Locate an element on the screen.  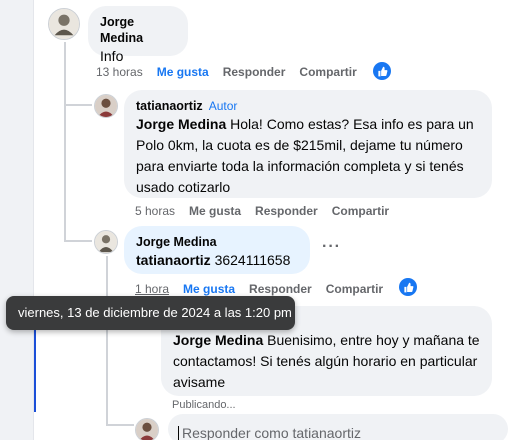
comment-bubble: Jorge Medina Info is located at coordinates (138, 35).